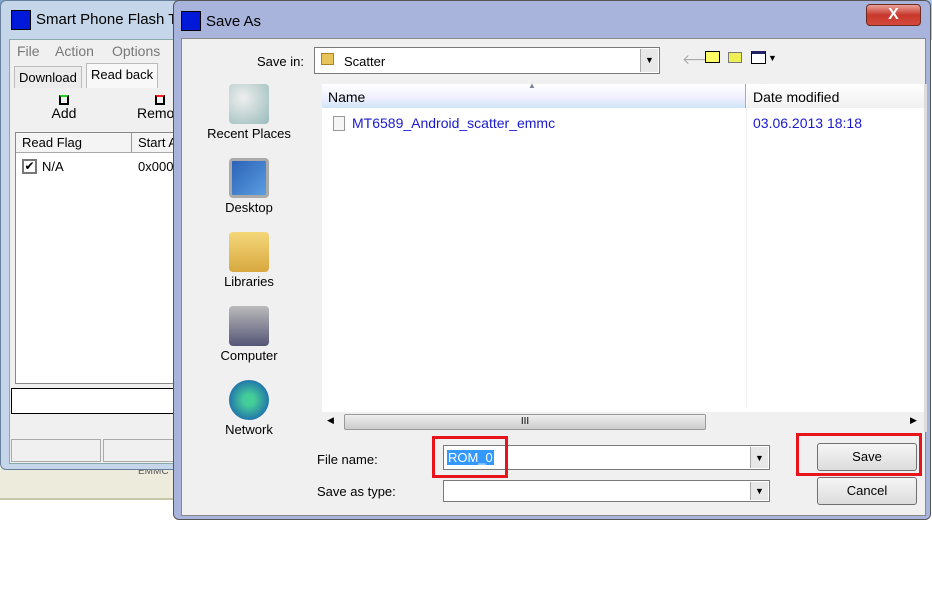 The image size is (932, 614). What do you see at coordinates (53, 166) in the screenshot?
I see `row-flag: N/A` at bounding box center [53, 166].